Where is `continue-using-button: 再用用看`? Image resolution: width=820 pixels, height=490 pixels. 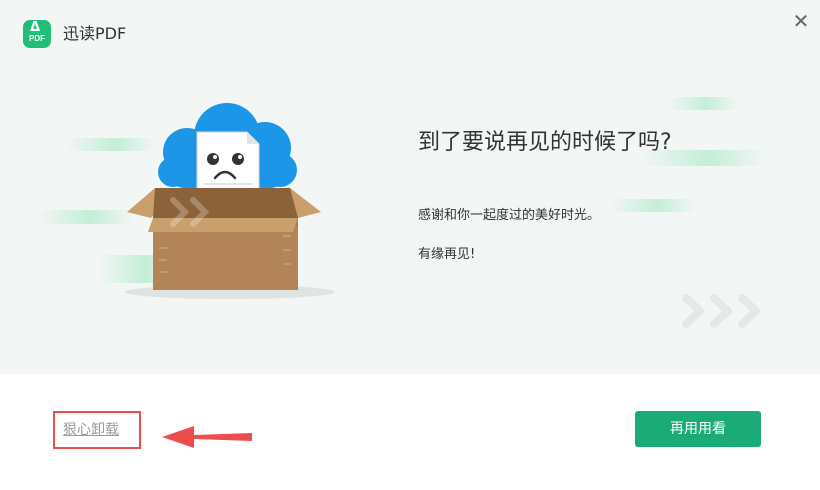
continue-using-button: 再用用看 is located at coordinates (698, 429).